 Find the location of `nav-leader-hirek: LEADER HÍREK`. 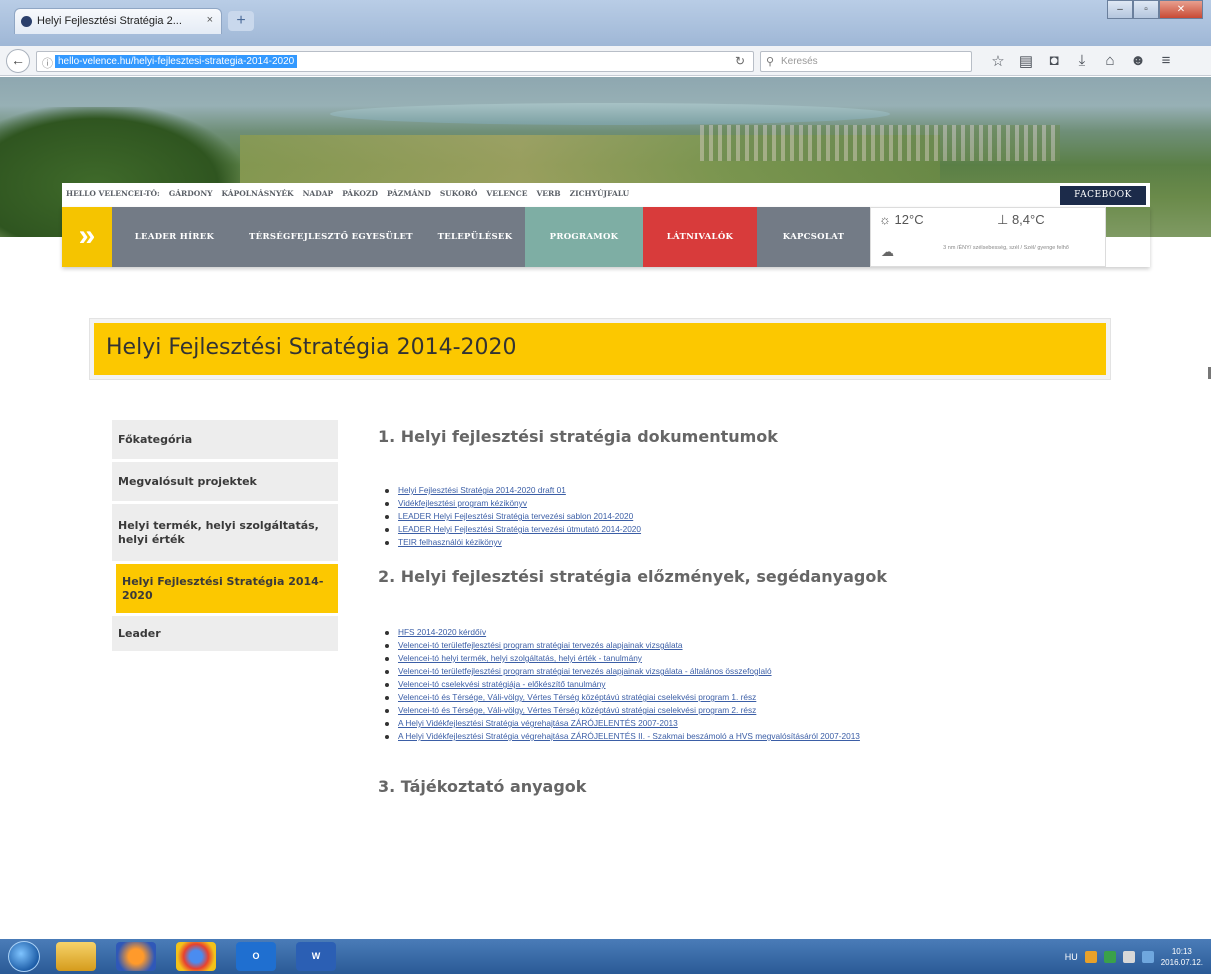

nav-leader-hirek: LEADER HÍREK is located at coordinates (174, 237).